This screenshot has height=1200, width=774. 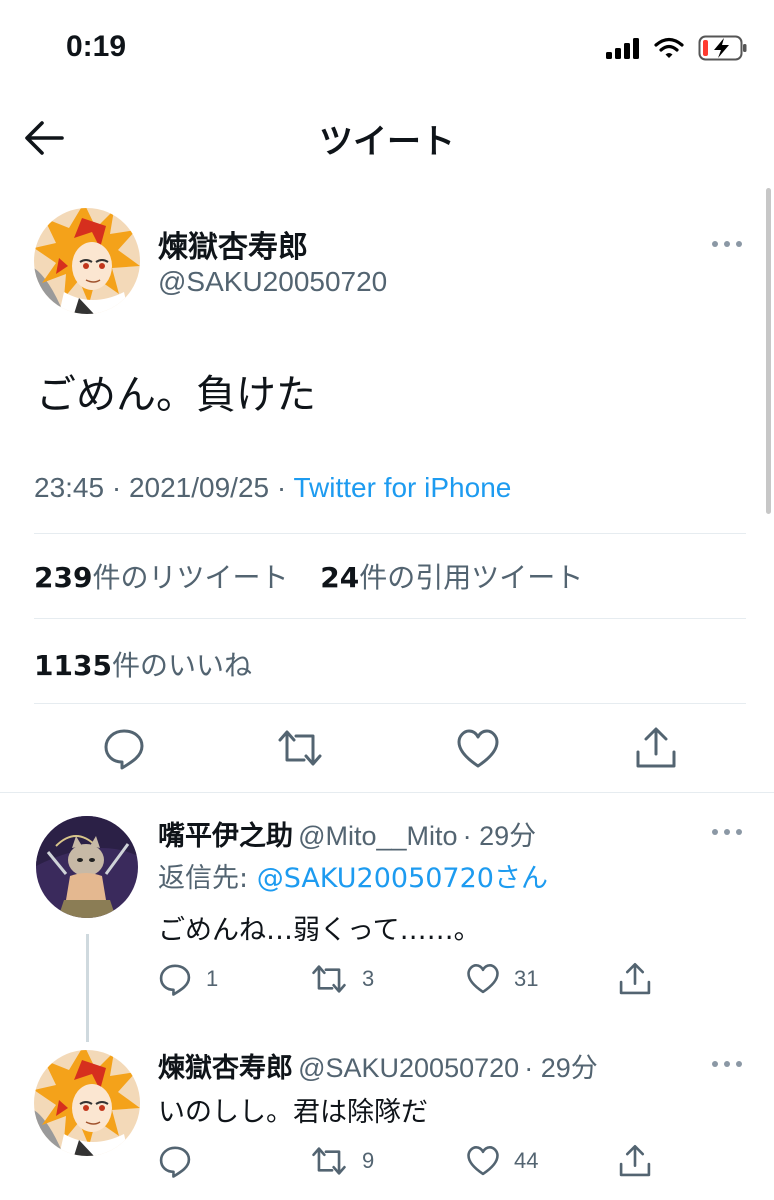 I want to click on reply-button: 1, so click(x=188, y=979).